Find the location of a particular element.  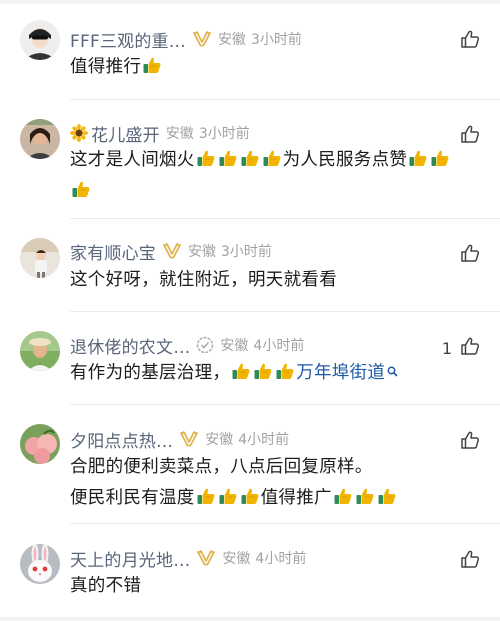

like-count: 1 is located at coordinates (446, 348).